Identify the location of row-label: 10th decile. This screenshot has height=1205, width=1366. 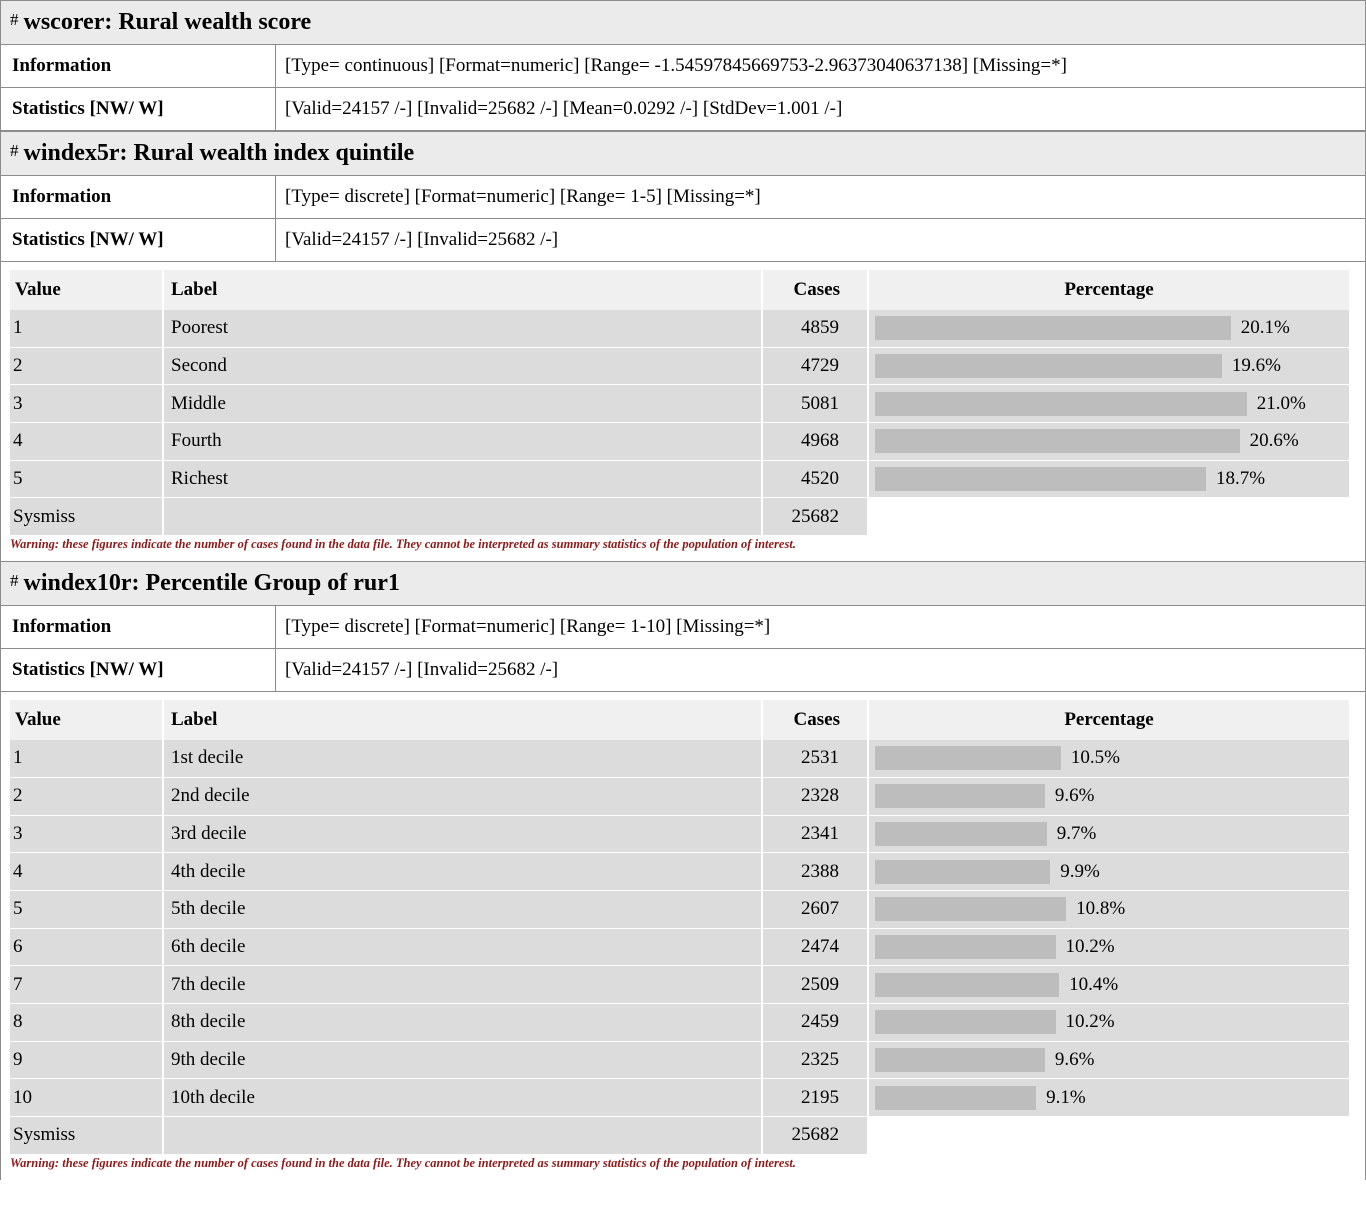
(463, 1097).